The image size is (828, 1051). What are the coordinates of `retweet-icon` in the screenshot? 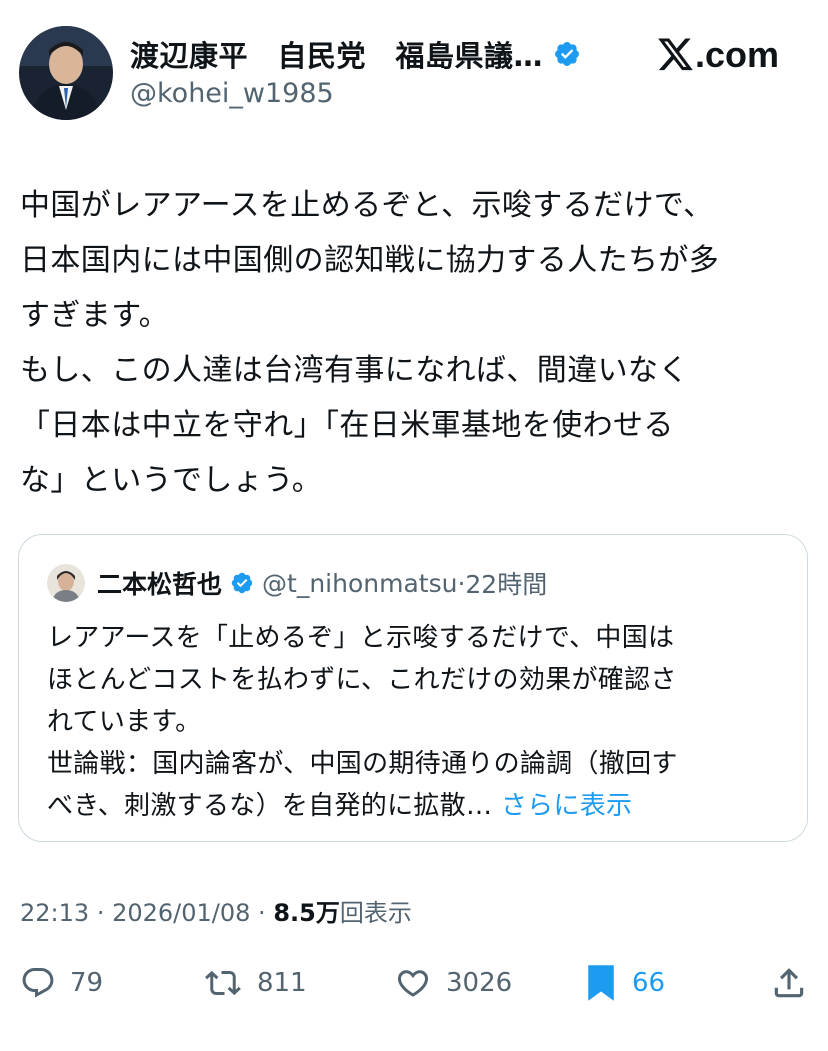 It's located at (223, 983).